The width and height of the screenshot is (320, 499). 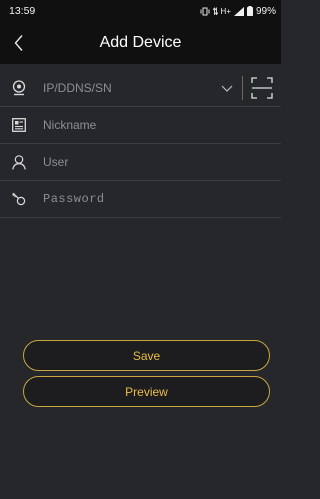 What do you see at coordinates (140, 11) in the screenshot?
I see `status-bar: 13:59 H+ 99%` at bounding box center [140, 11].